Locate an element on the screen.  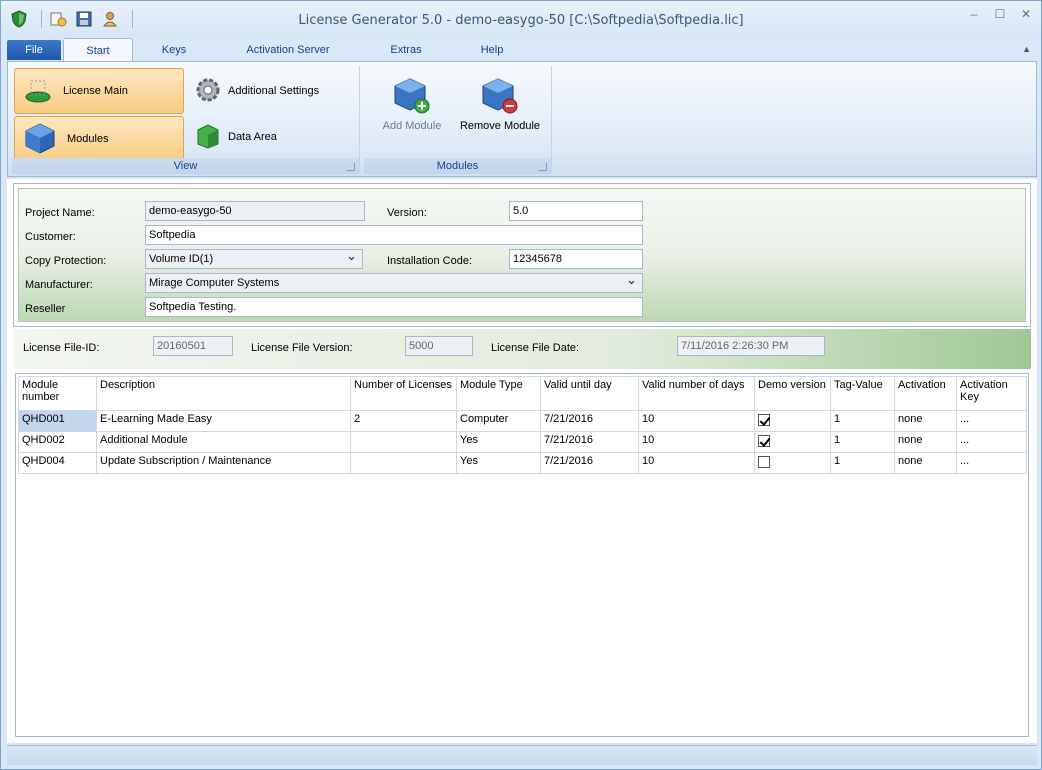
customer-field: Softpedia is located at coordinates (394, 235).